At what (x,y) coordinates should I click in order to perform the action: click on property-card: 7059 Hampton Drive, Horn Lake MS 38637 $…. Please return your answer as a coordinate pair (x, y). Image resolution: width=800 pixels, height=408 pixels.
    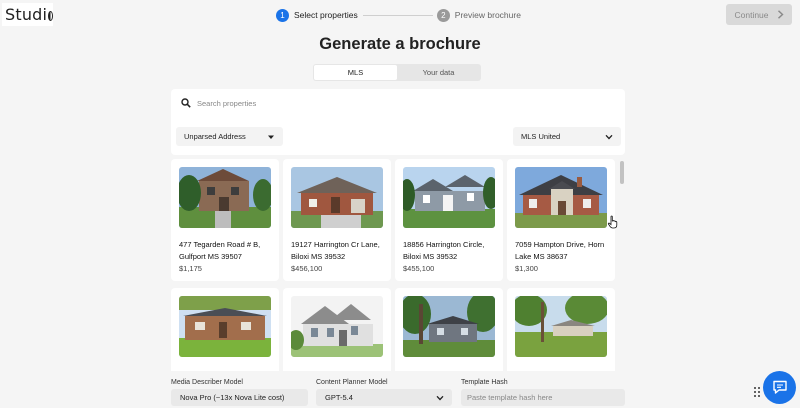
    Looking at the image, I should click on (561, 220).